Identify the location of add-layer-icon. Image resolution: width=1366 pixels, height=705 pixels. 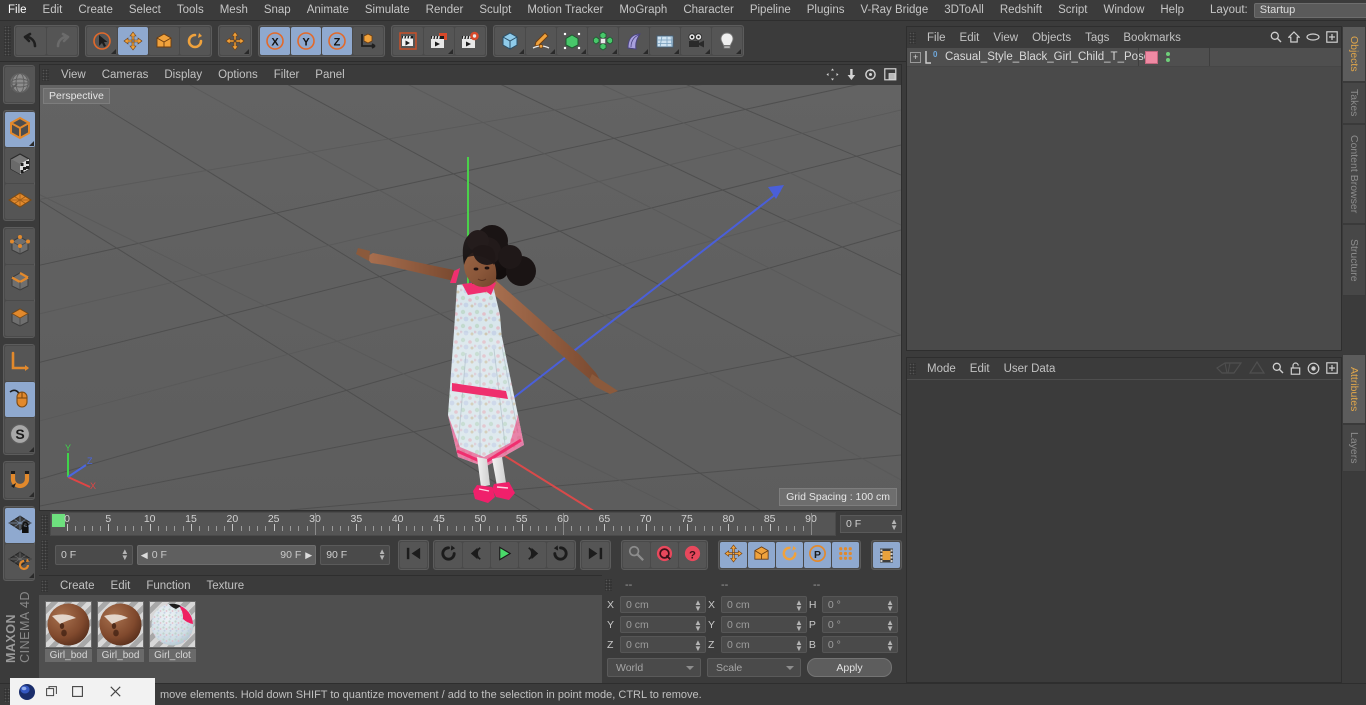
(1332, 38).